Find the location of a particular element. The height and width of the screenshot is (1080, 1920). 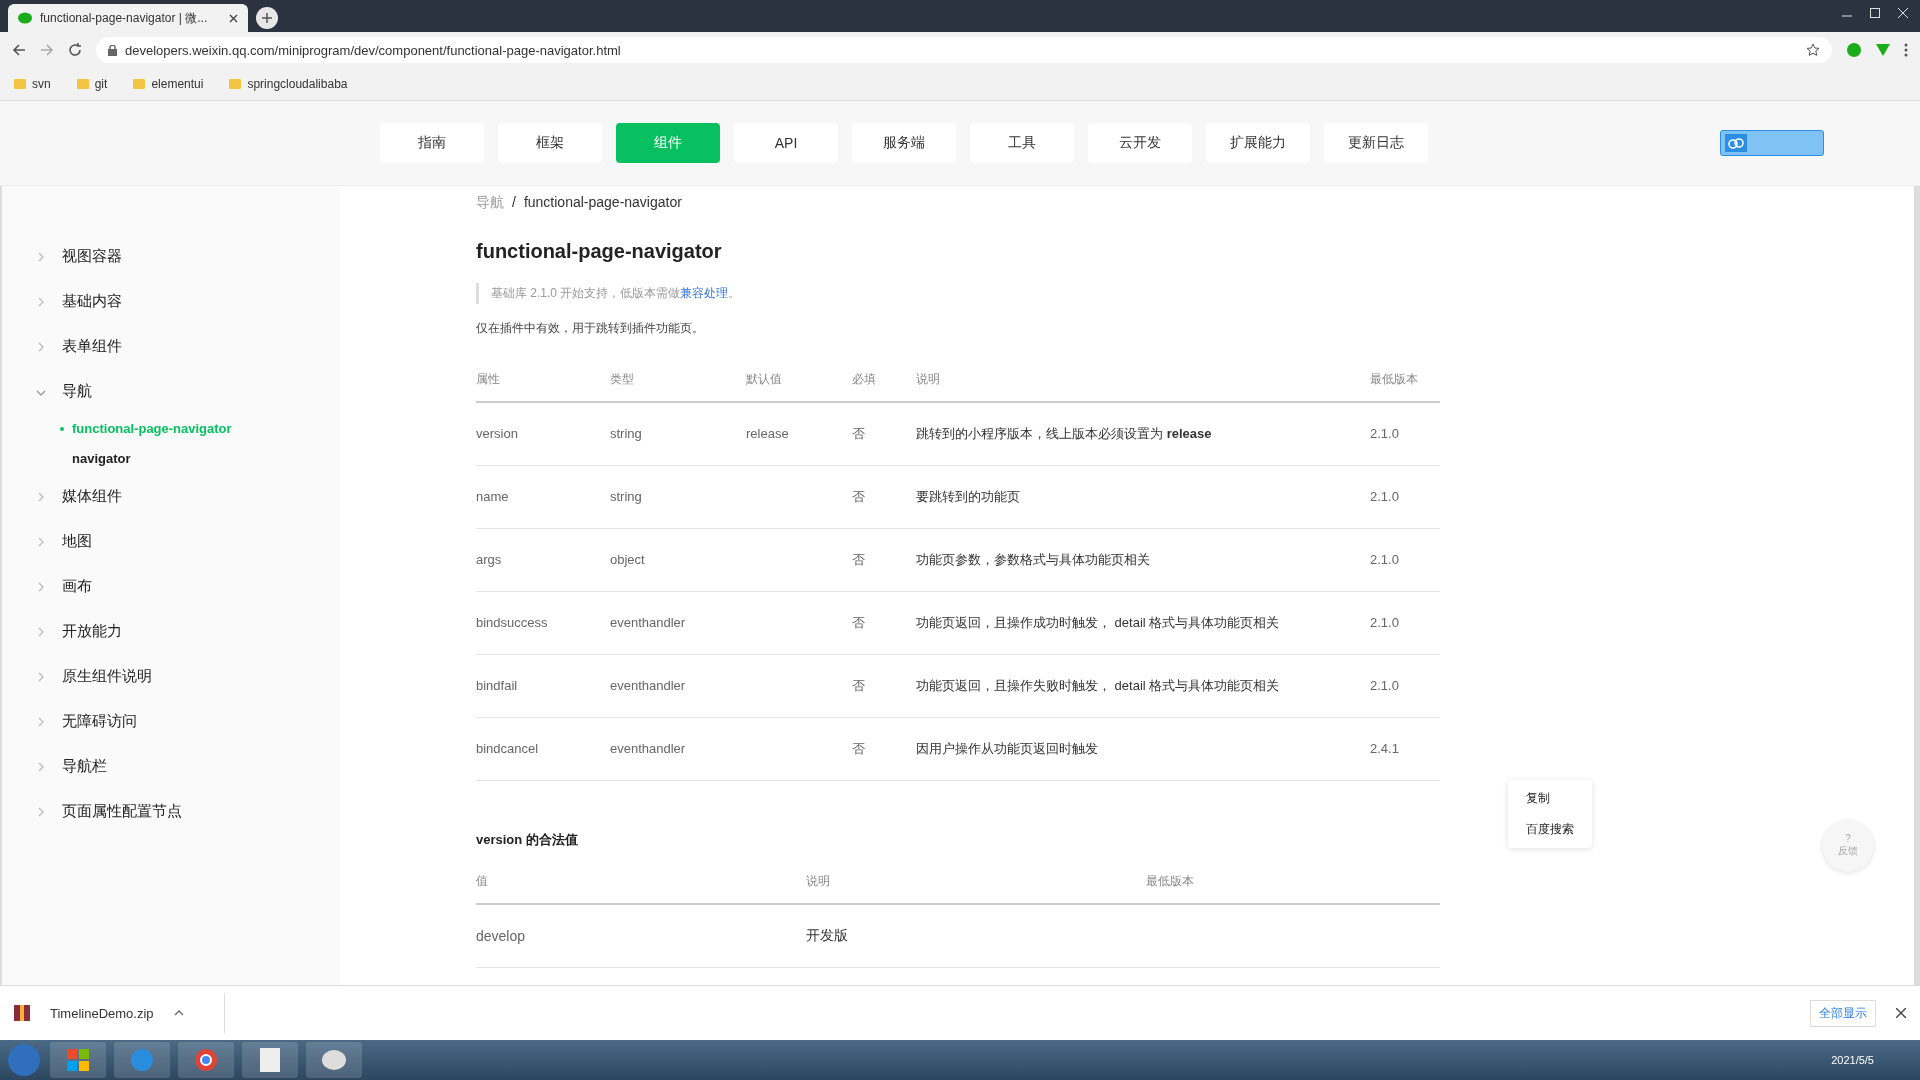

menu-item: 百度搜索 is located at coordinates (1550, 829).